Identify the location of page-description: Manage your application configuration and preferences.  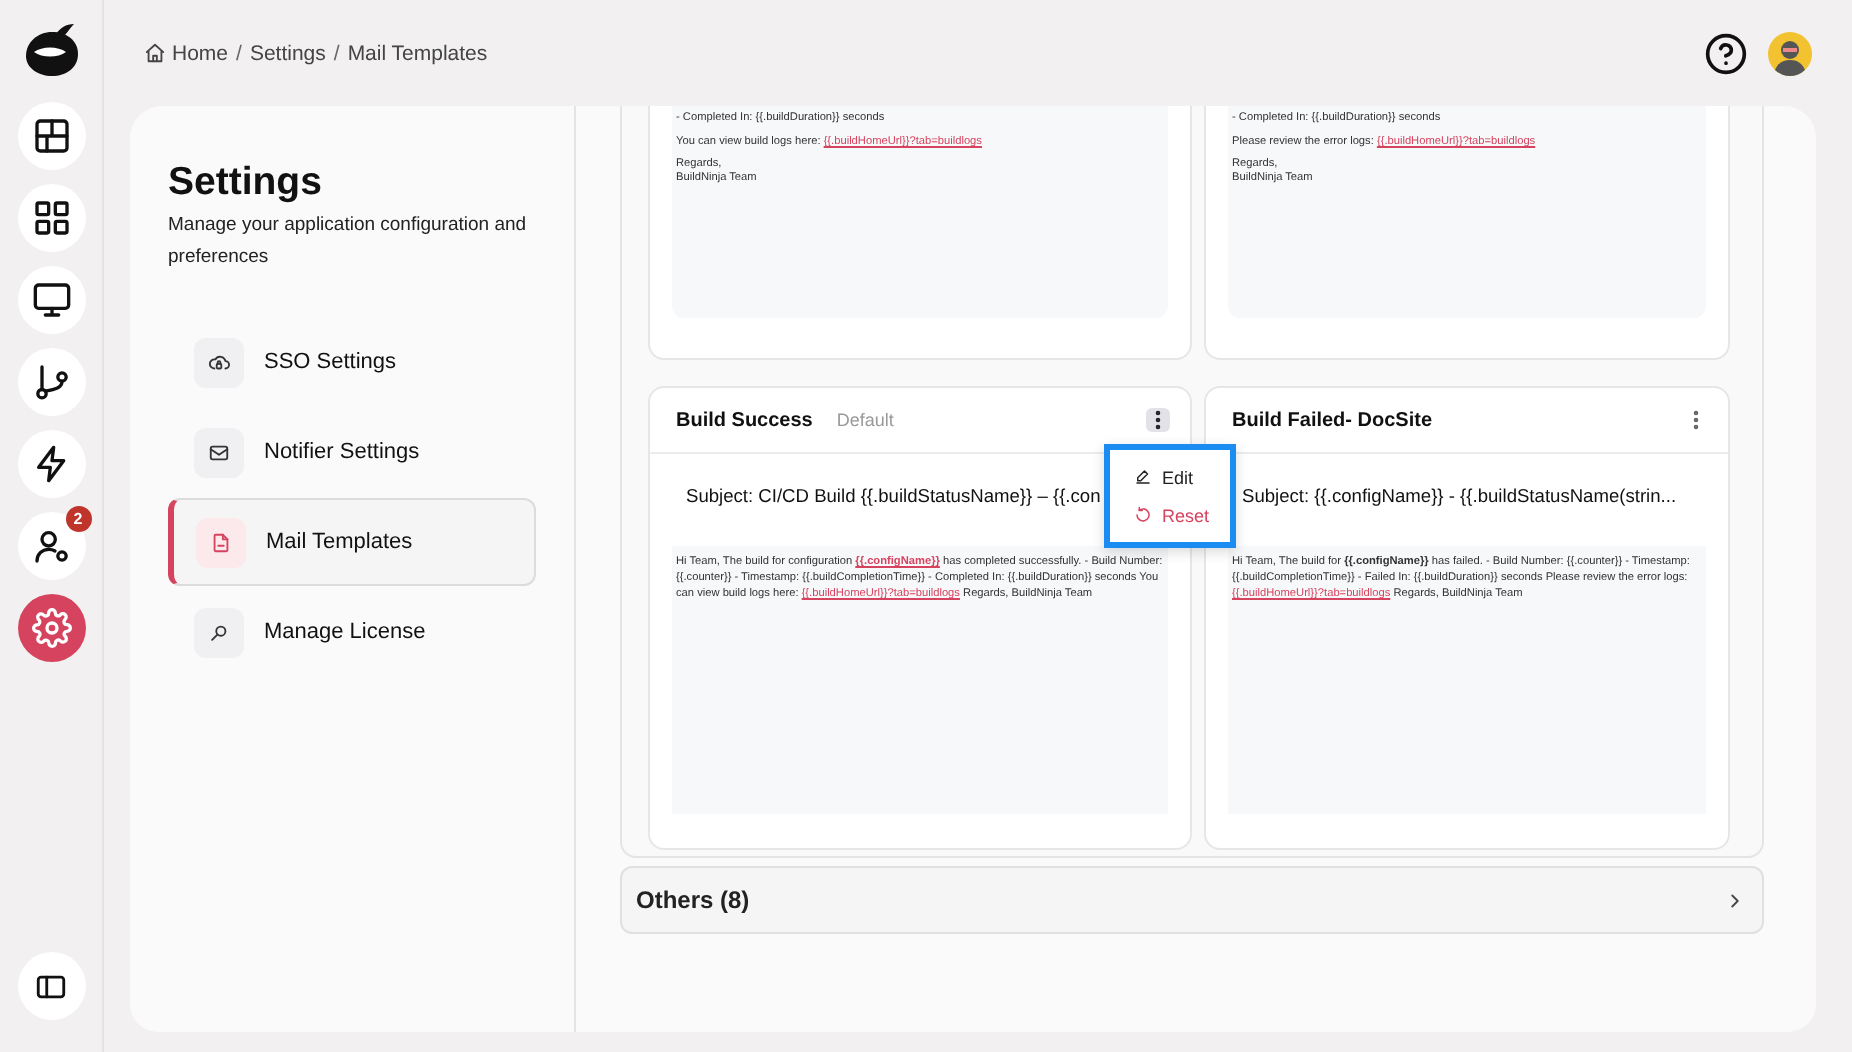
(348, 242).